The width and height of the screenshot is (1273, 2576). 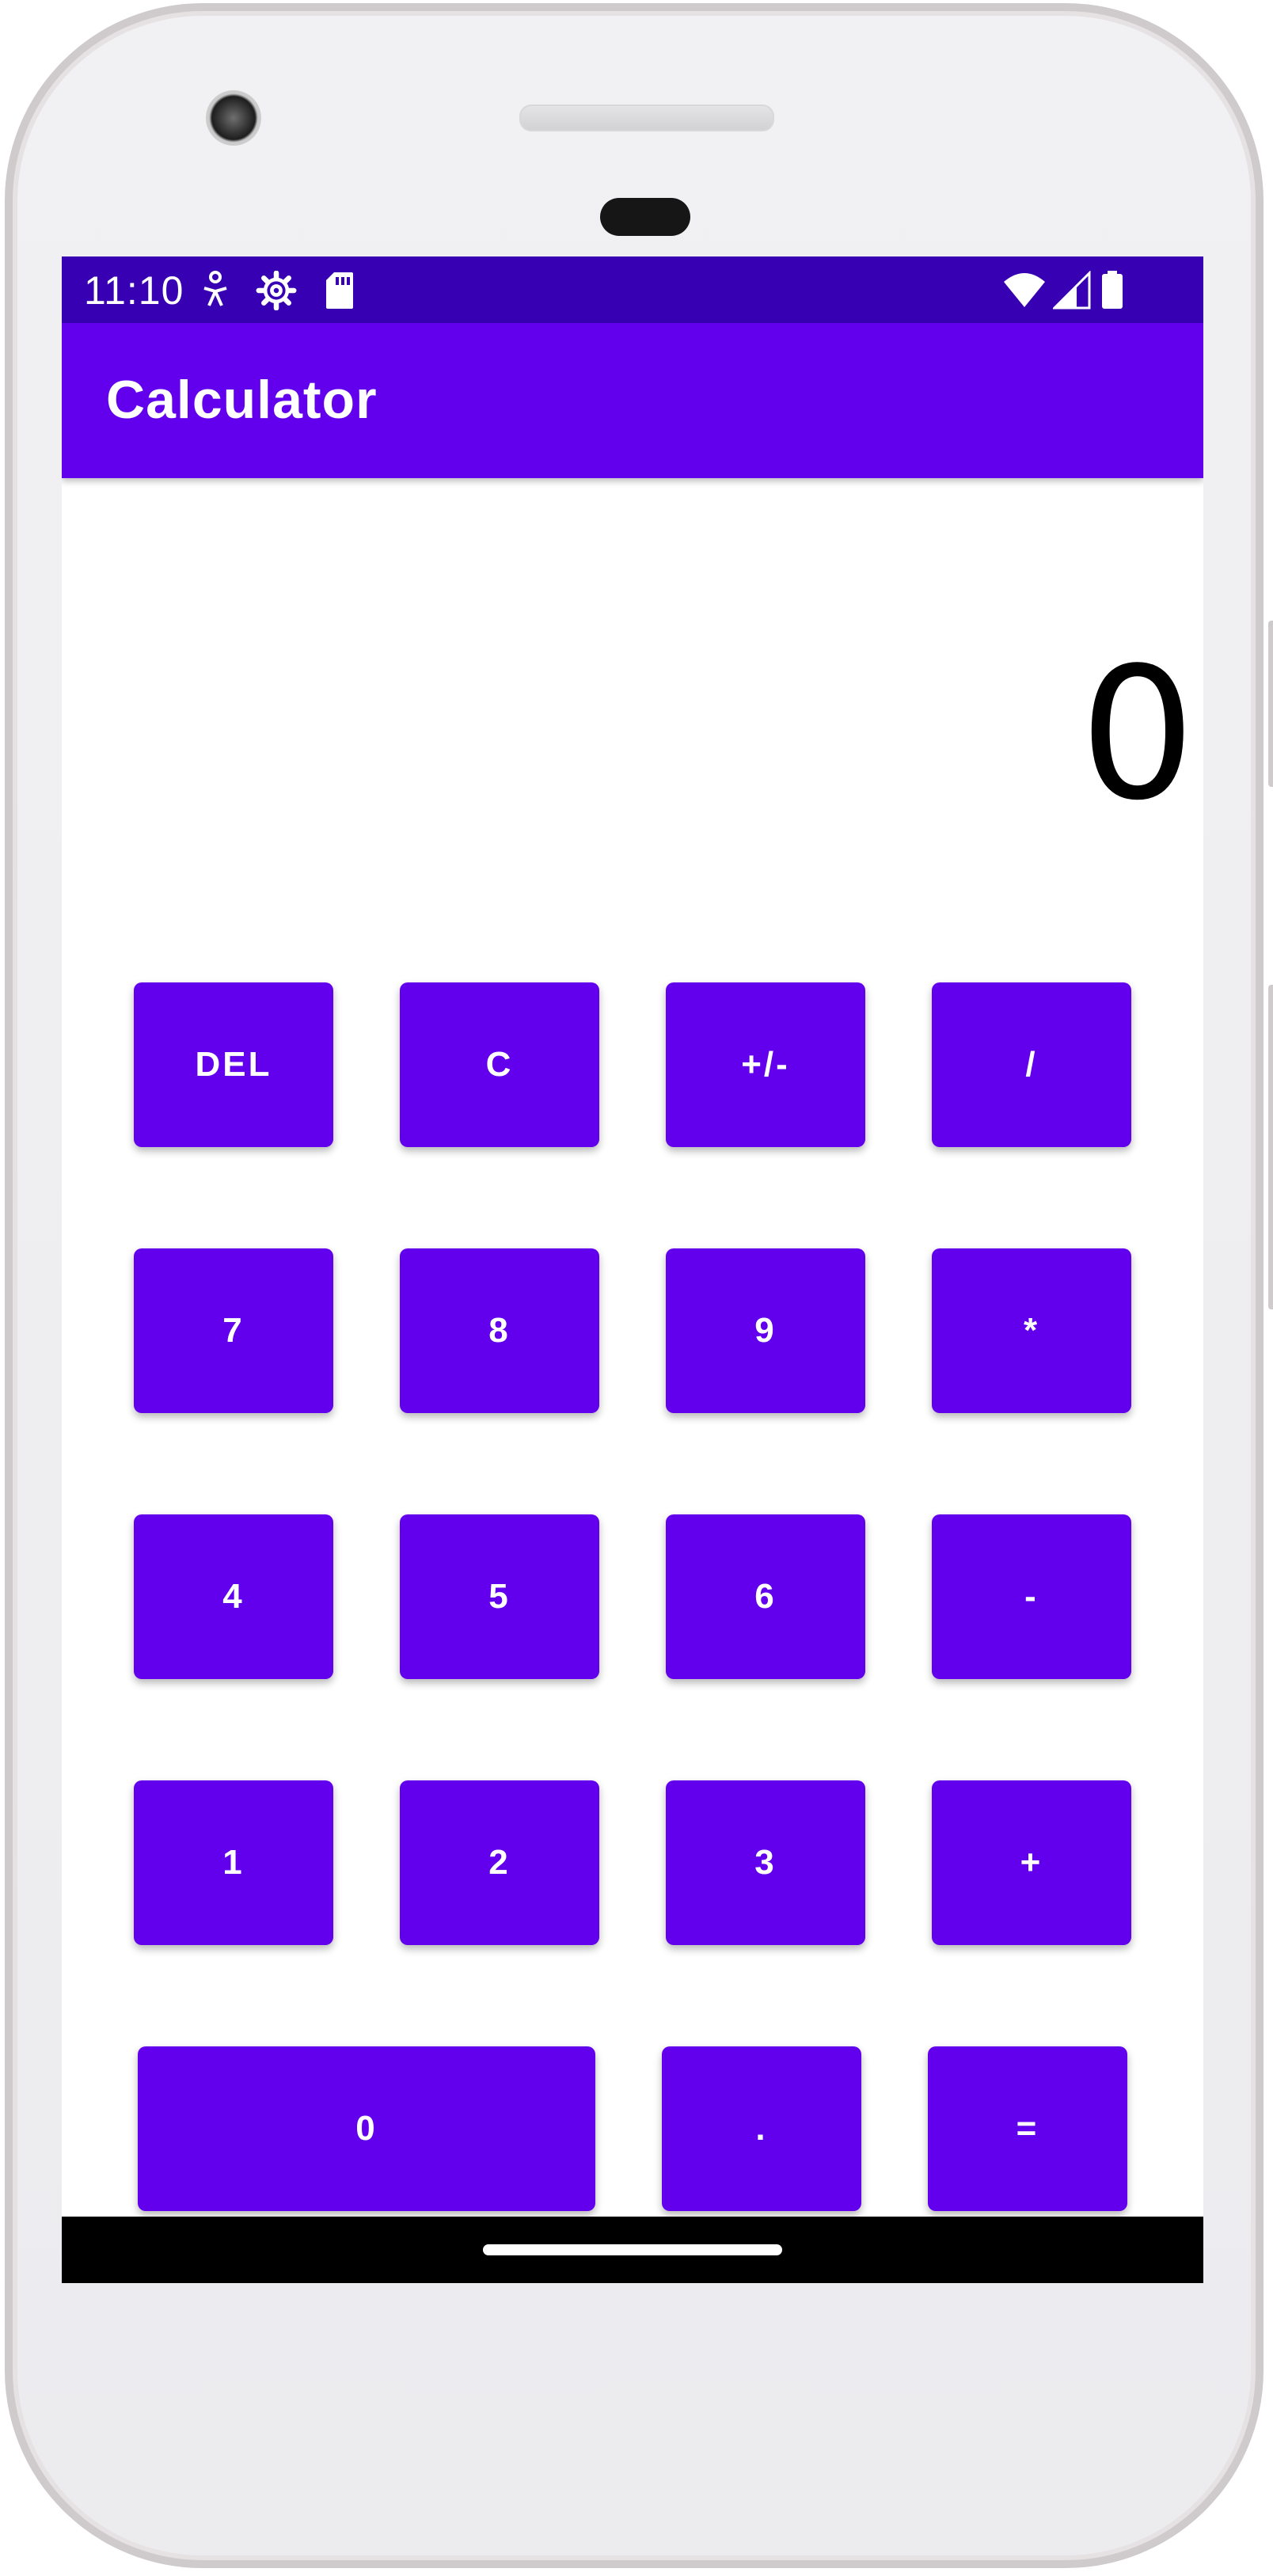 What do you see at coordinates (632, 290) in the screenshot?
I see `status-bar: 11:10` at bounding box center [632, 290].